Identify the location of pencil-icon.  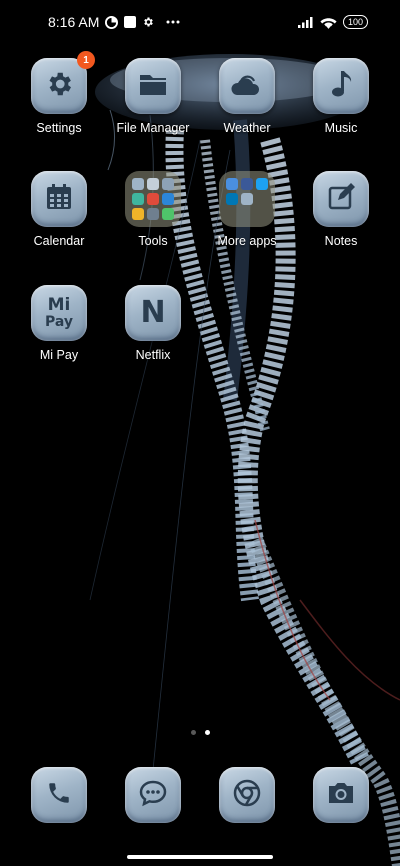
(341, 199).